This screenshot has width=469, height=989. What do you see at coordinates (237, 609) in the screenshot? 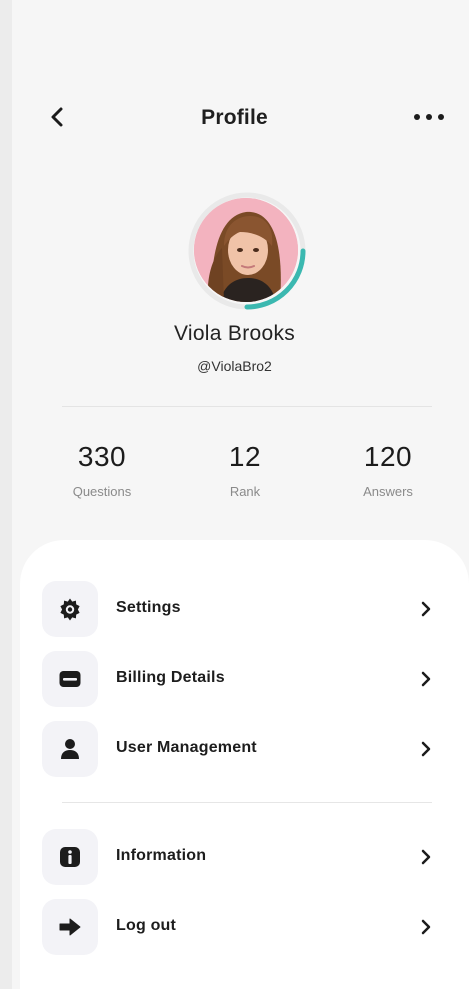
I see `menu-item-settings: Settings` at bounding box center [237, 609].